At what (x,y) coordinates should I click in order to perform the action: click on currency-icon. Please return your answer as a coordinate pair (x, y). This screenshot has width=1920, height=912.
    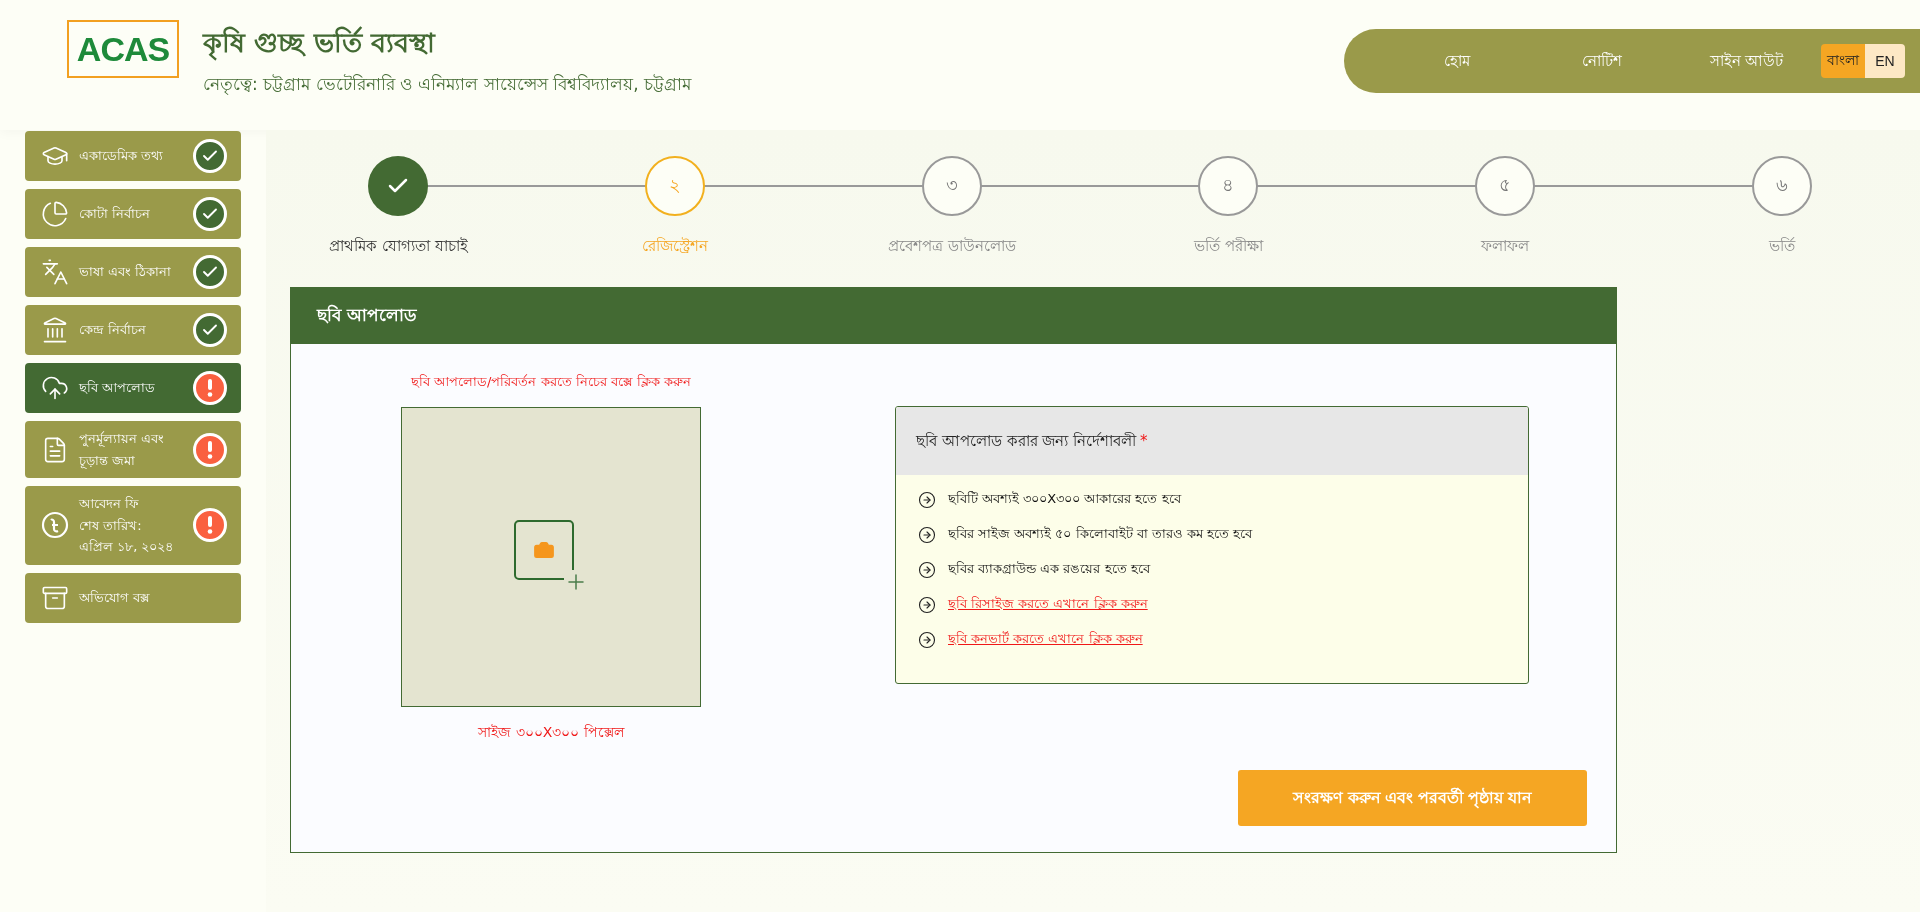
    Looking at the image, I should click on (55, 525).